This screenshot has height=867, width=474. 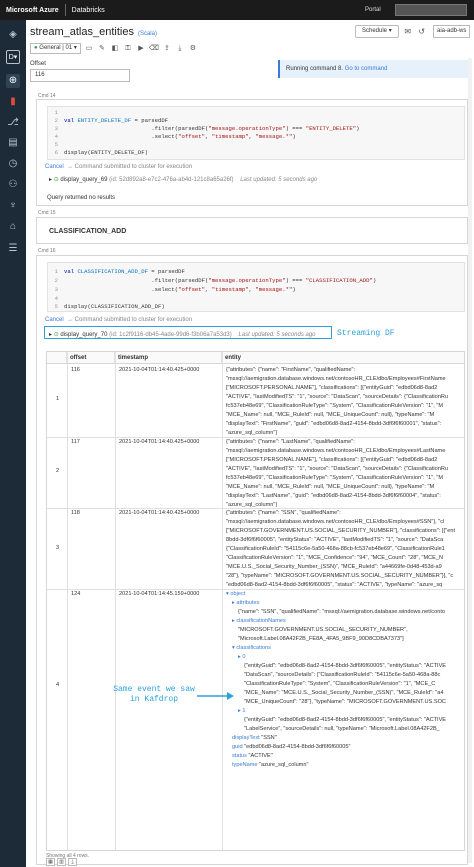 What do you see at coordinates (13, 185) in the screenshot?
I see `clusters-icon: ⚇` at bounding box center [13, 185].